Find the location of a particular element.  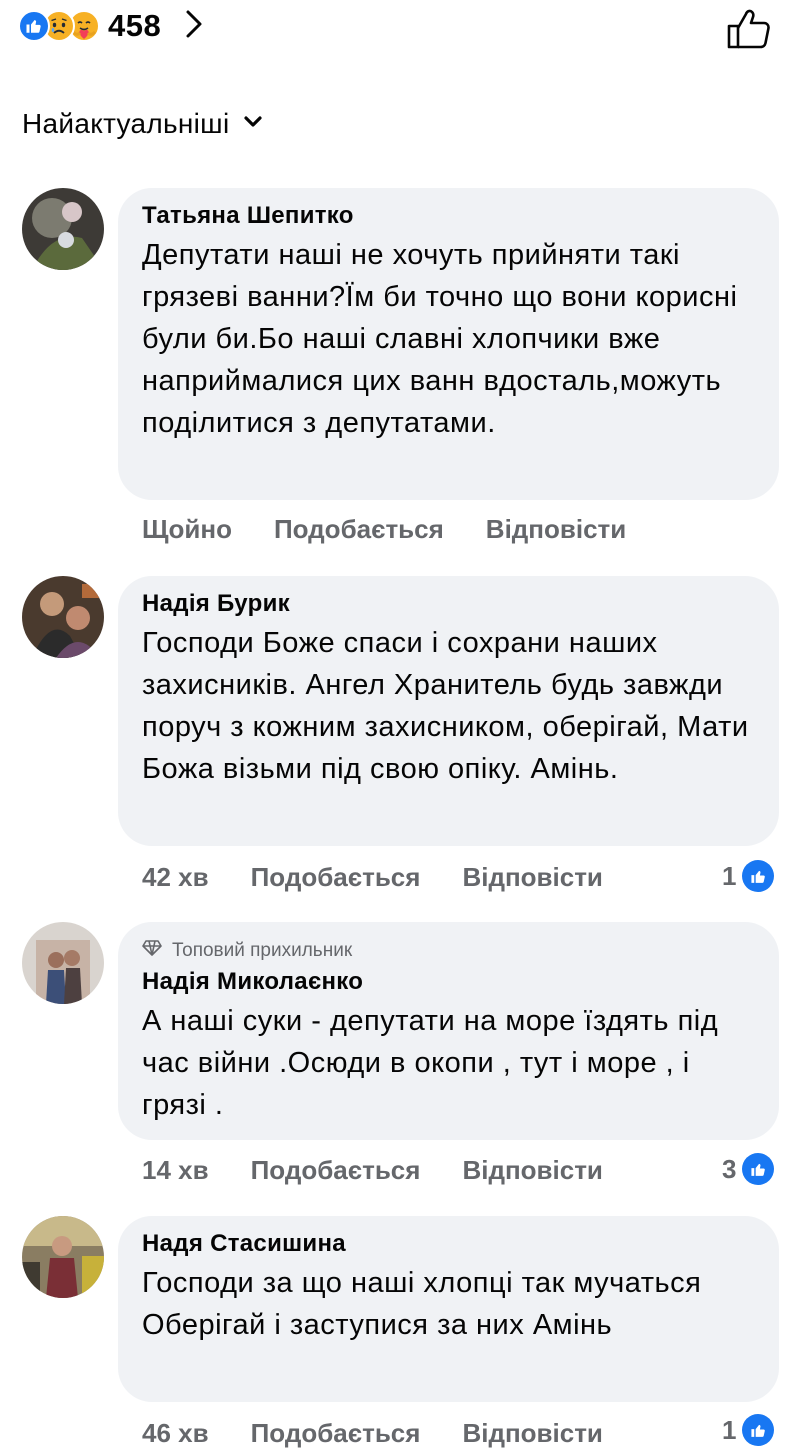

comment-like-count: 3 is located at coordinates (748, 1169).